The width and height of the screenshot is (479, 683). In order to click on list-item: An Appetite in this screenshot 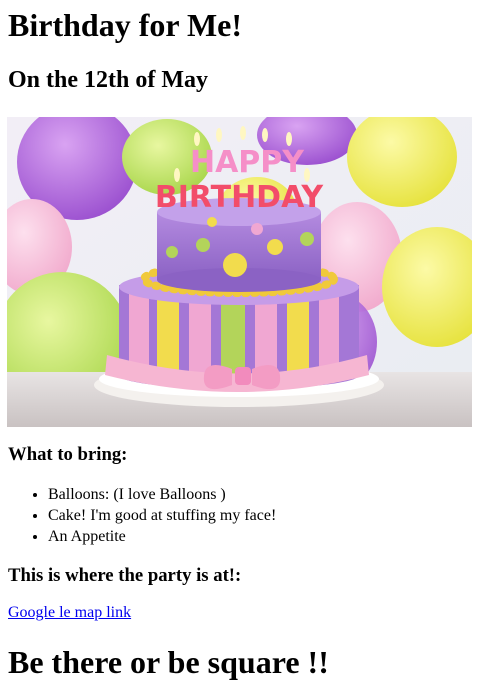, I will do `click(162, 536)`.